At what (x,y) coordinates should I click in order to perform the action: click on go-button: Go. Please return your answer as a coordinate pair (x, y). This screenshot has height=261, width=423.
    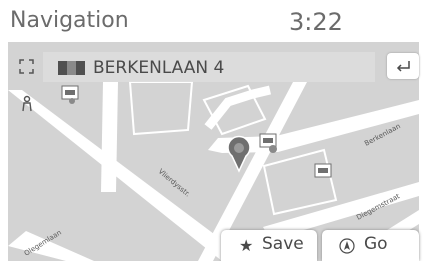
    Looking at the image, I should click on (370, 245).